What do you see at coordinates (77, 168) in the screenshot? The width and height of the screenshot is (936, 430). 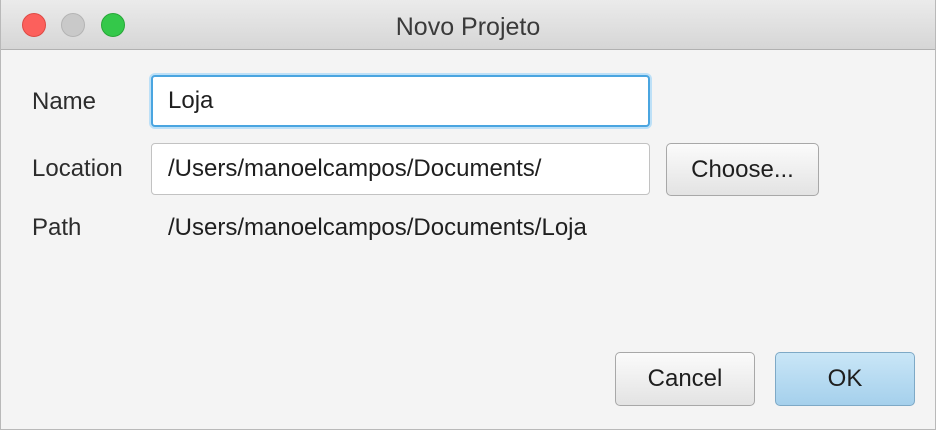 I see `location-label: Location` at bounding box center [77, 168].